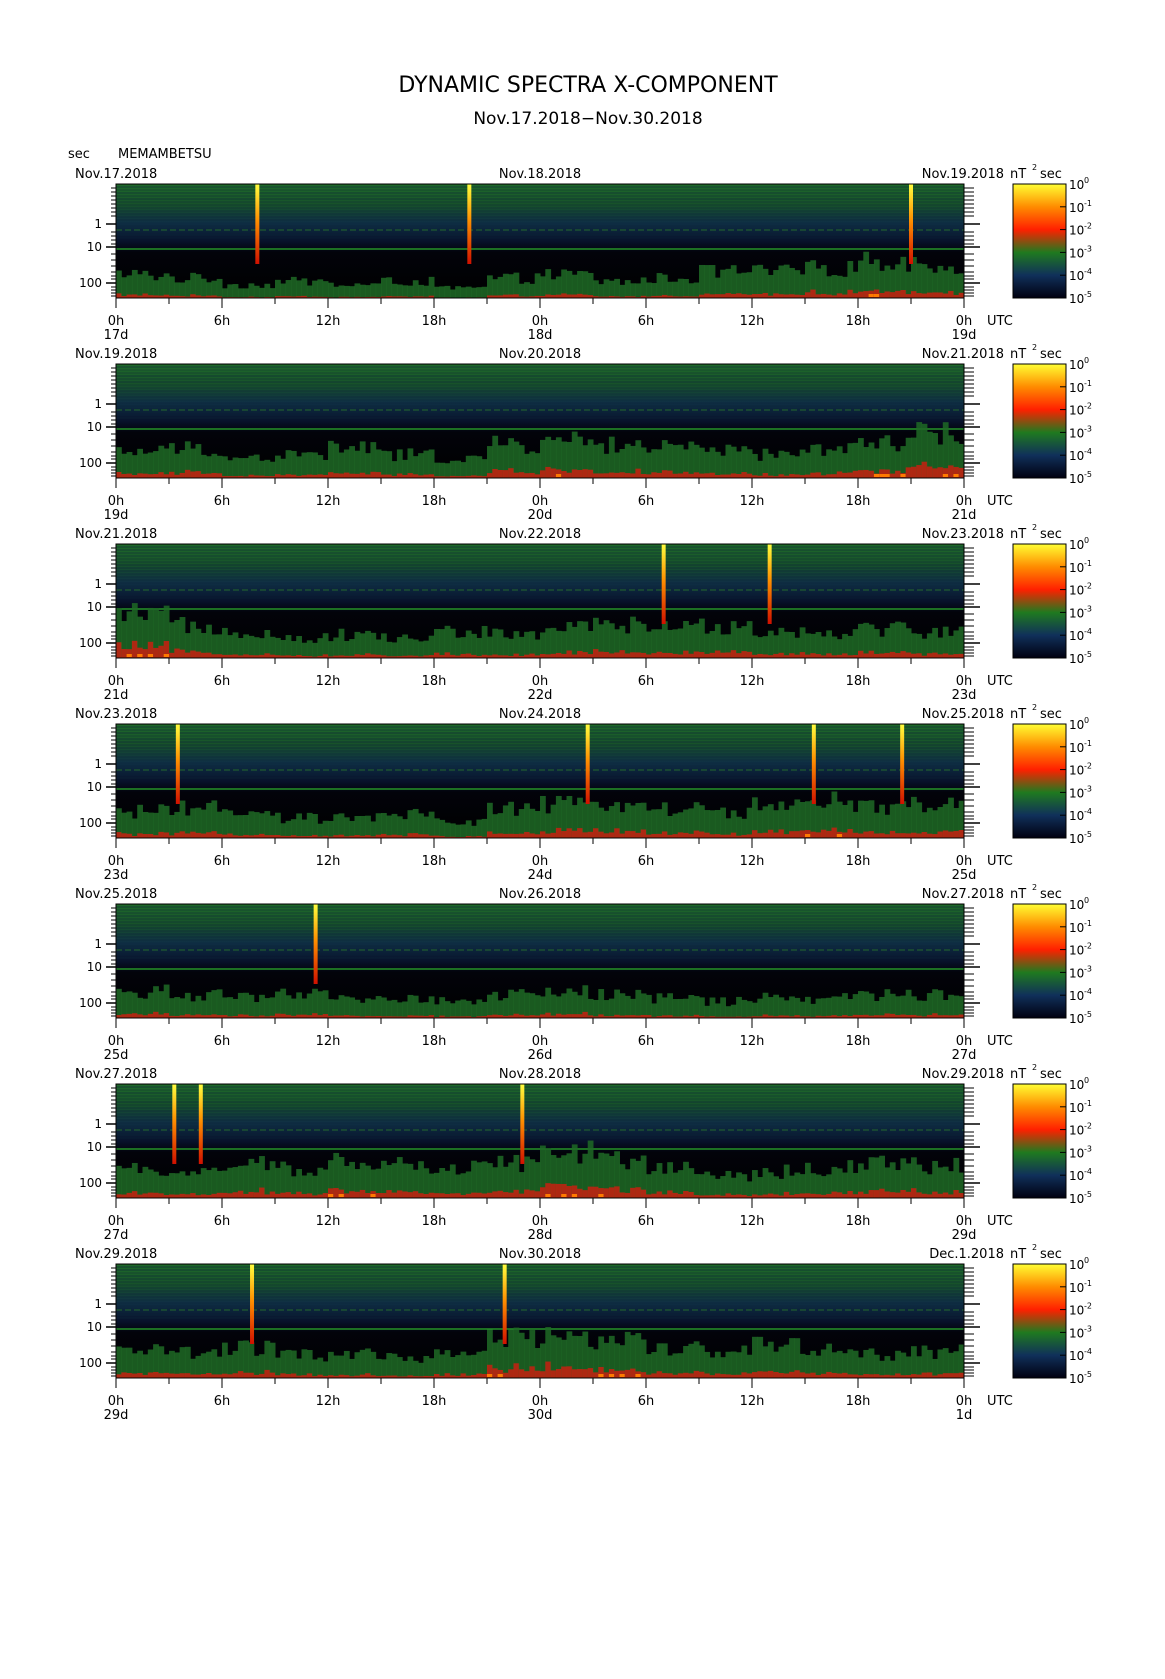 Image resolution: width=1165 pixels, height=1679 pixels. I want to click on x-tick-label: 0h, so click(116, 1401).